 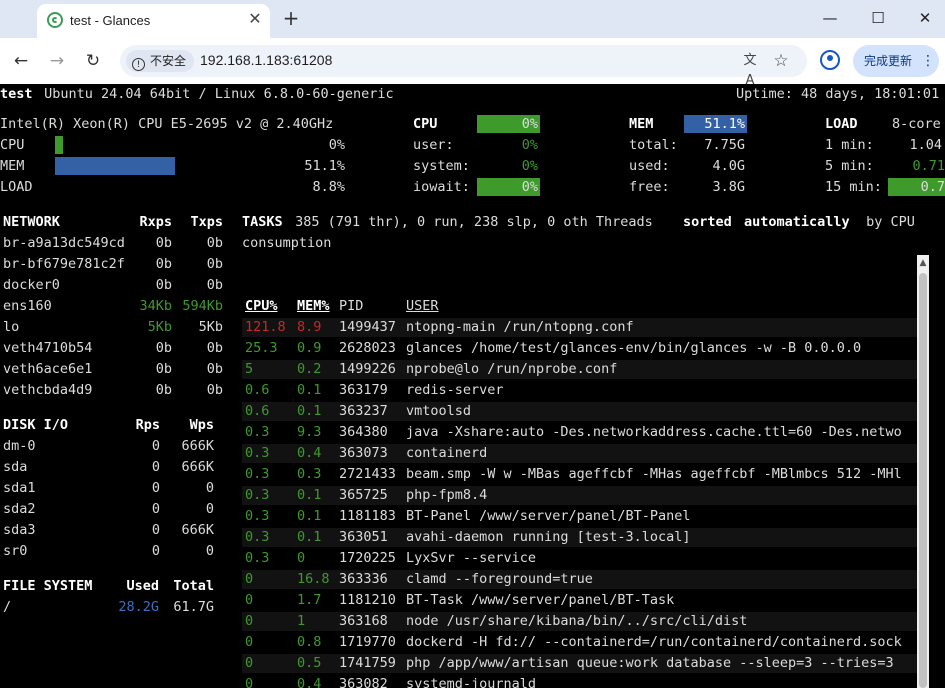 What do you see at coordinates (64, 264) in the screenshot?
I see `network-row-name: br-bf679e781c2f` at bounding box center [64, 264].